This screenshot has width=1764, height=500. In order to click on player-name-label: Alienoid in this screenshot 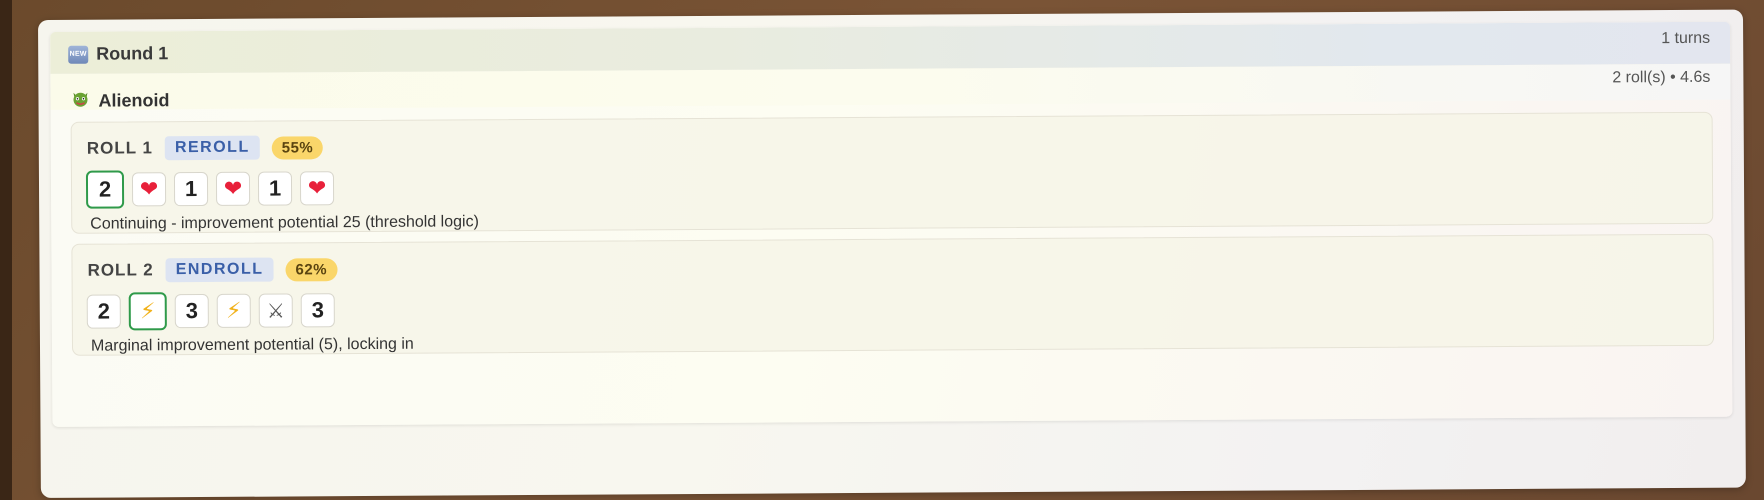, I will do `click(134, 100)`.